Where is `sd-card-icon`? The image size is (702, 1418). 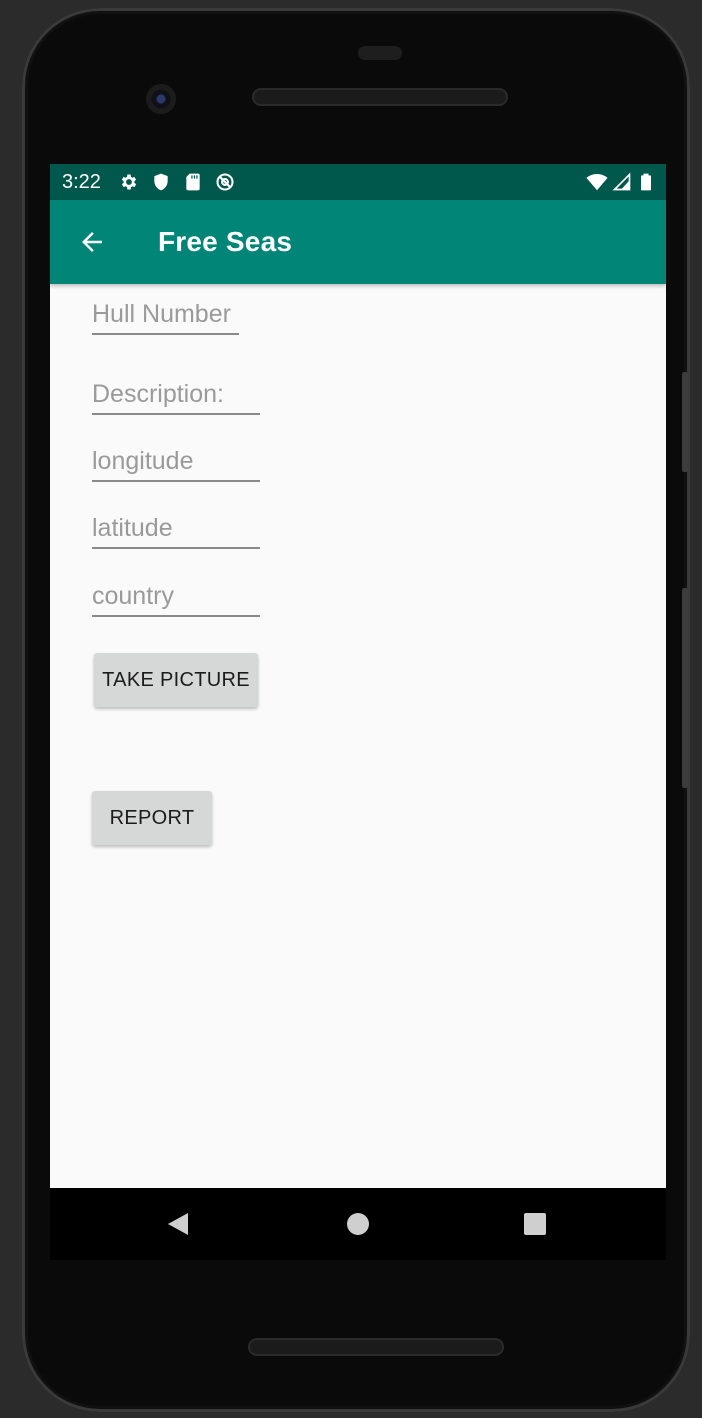 sd-card-icon is located at coordinates (193, 182).